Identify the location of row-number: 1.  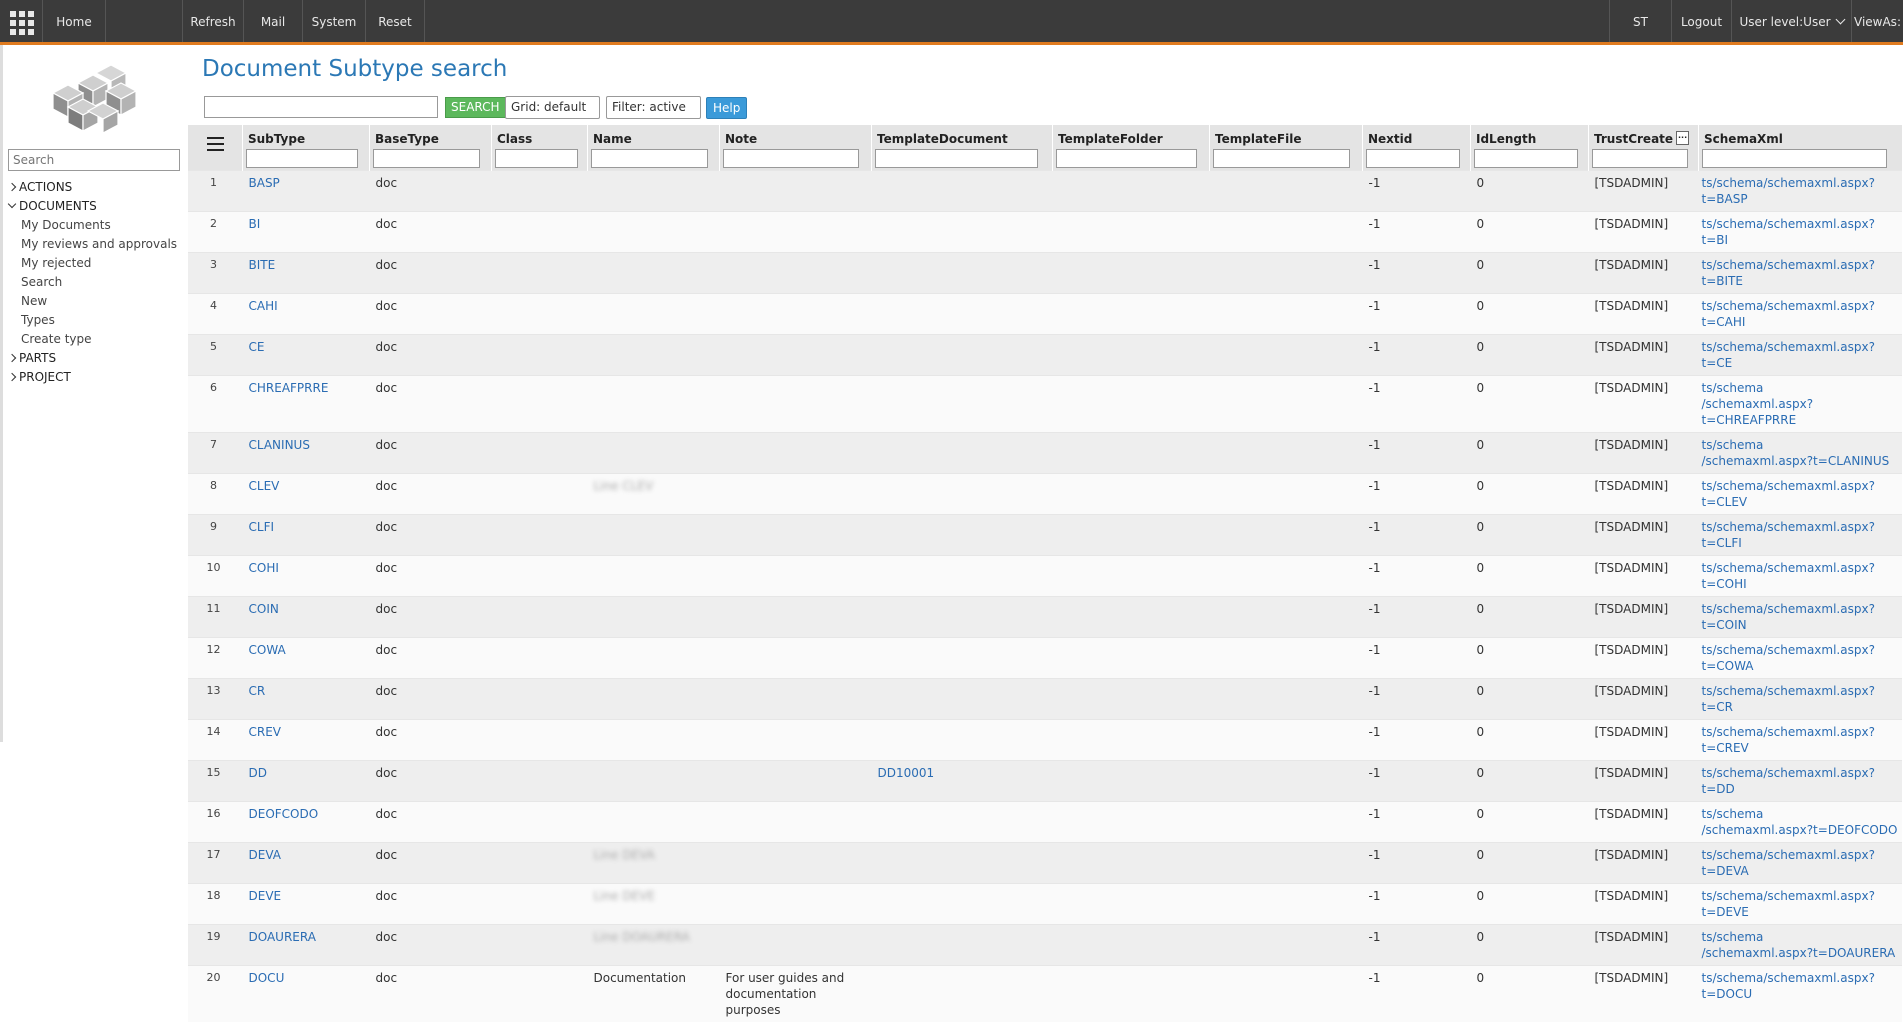
(215, 191).